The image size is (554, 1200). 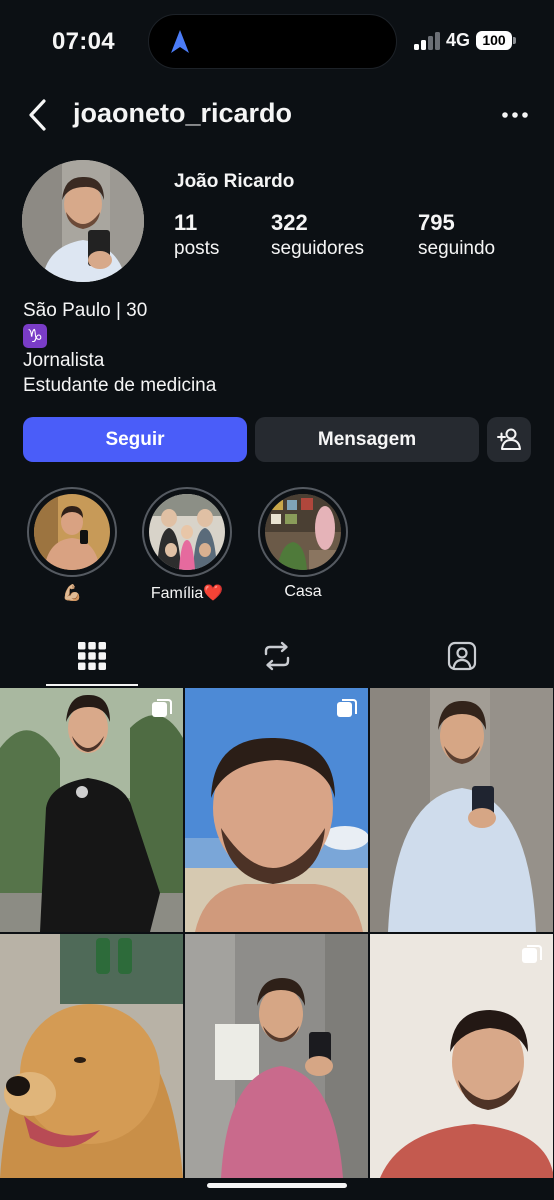 I want to click on battery-tip, so click(x=514, y=40).